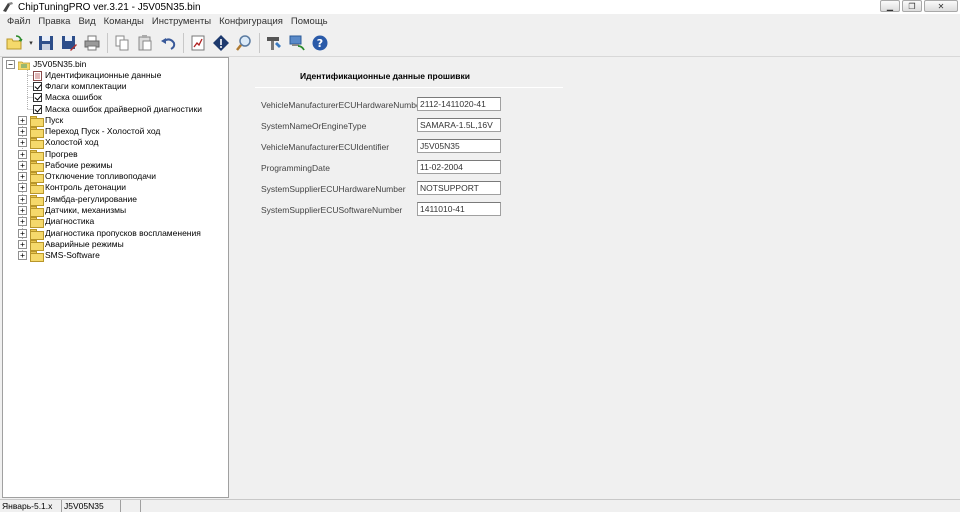  Describe the element at coordinates (37, 86) in the screenshot. I see `config-flags-checkbox` at that location.